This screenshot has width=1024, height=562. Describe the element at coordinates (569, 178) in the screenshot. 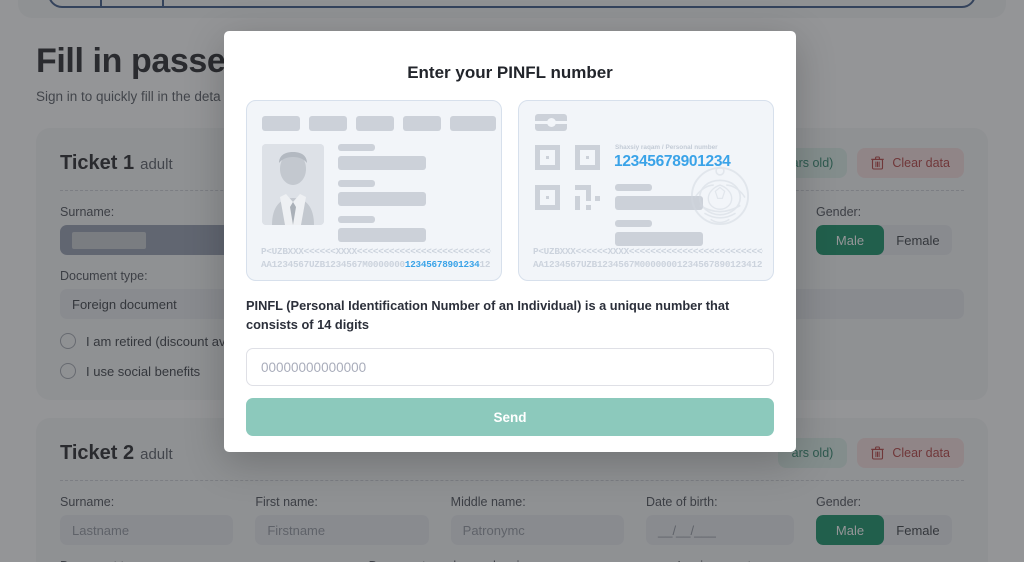

I see `qr-code-graphic` at that location.